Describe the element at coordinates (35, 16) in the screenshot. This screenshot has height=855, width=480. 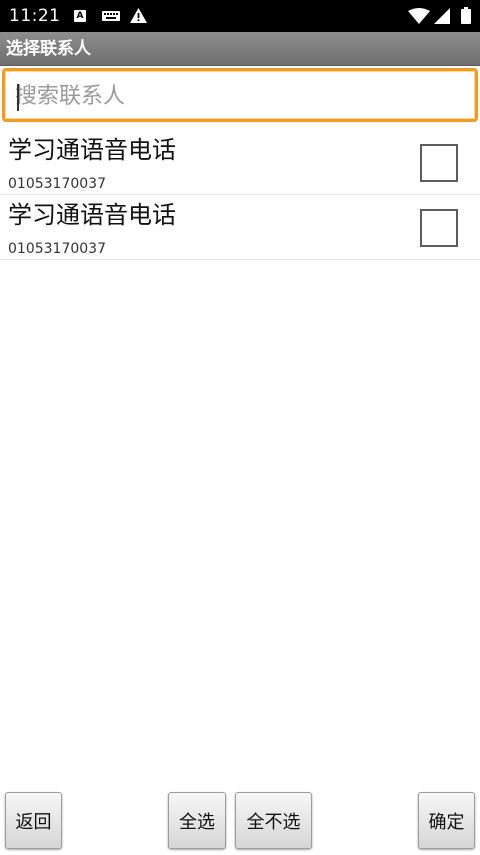
I see `status-time: 11:21` at that location.